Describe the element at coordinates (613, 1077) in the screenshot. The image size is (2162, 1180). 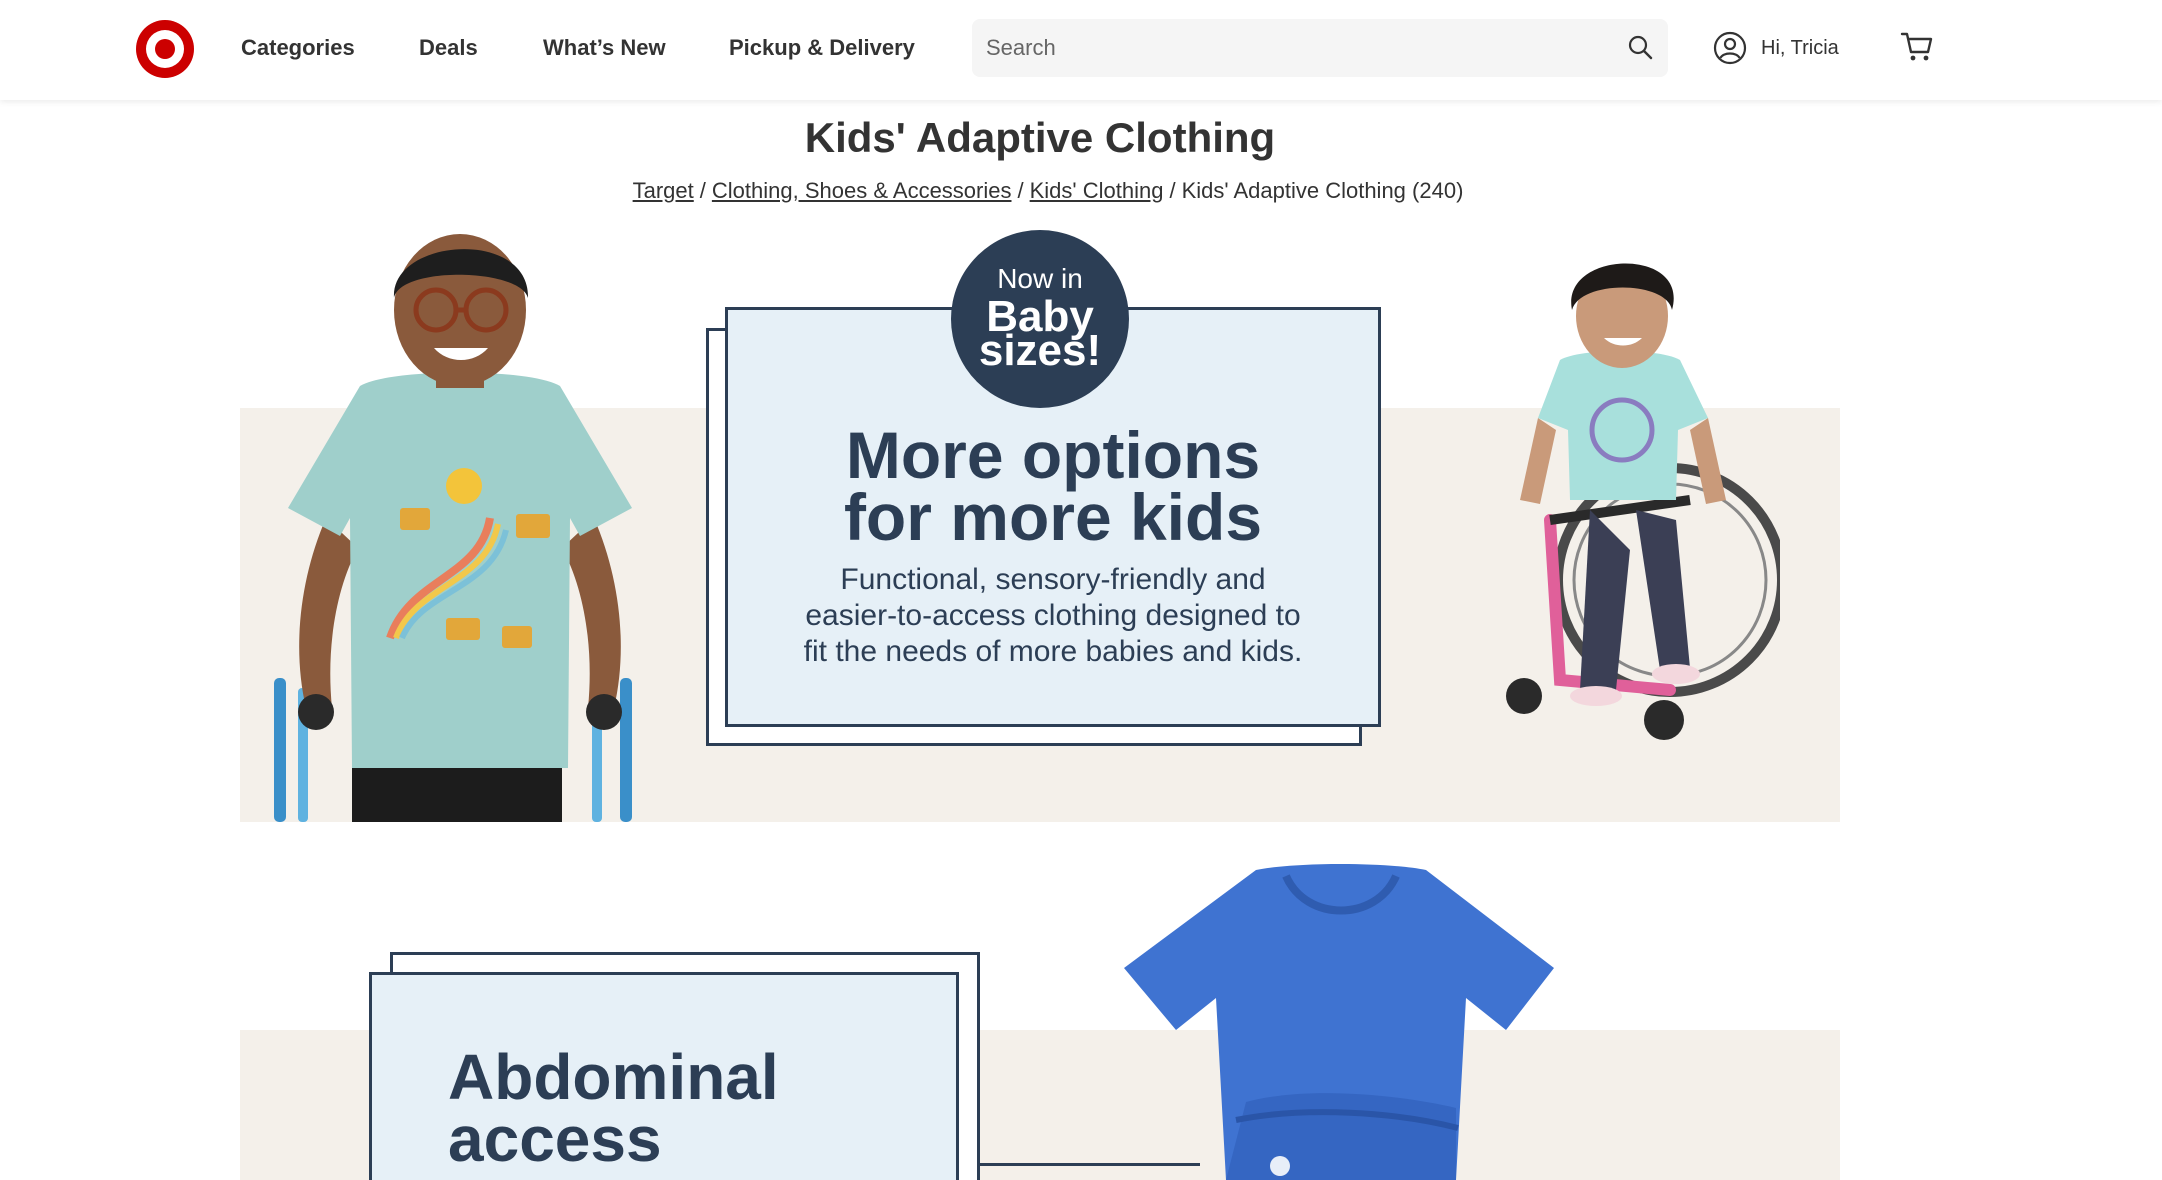
I see `abdominal-headline-line1: Abdominal` at that location.